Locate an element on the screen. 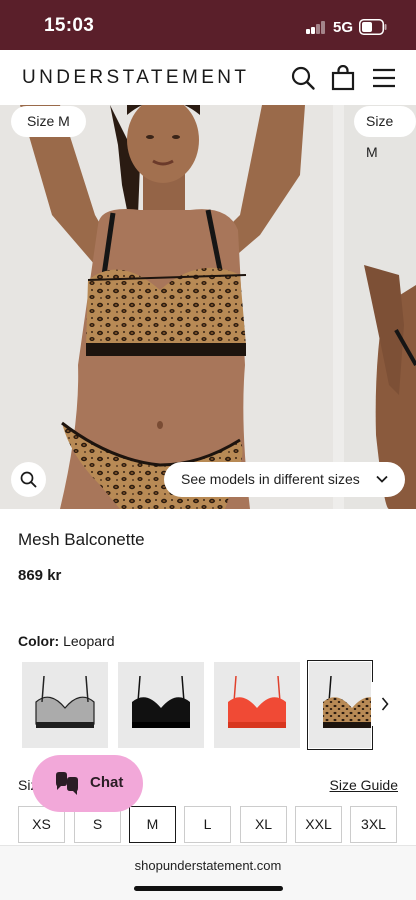  color-label: Color: is located at coordinates (39, 641).